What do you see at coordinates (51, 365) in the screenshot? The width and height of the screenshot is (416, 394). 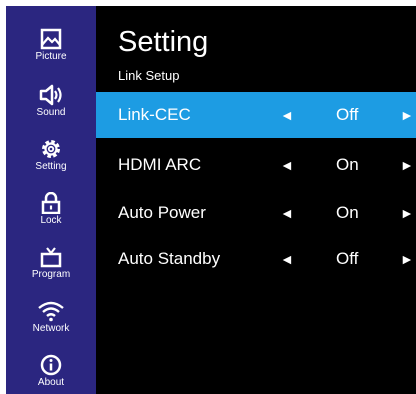 I see `info-icon` at bounding box center [51, 365].